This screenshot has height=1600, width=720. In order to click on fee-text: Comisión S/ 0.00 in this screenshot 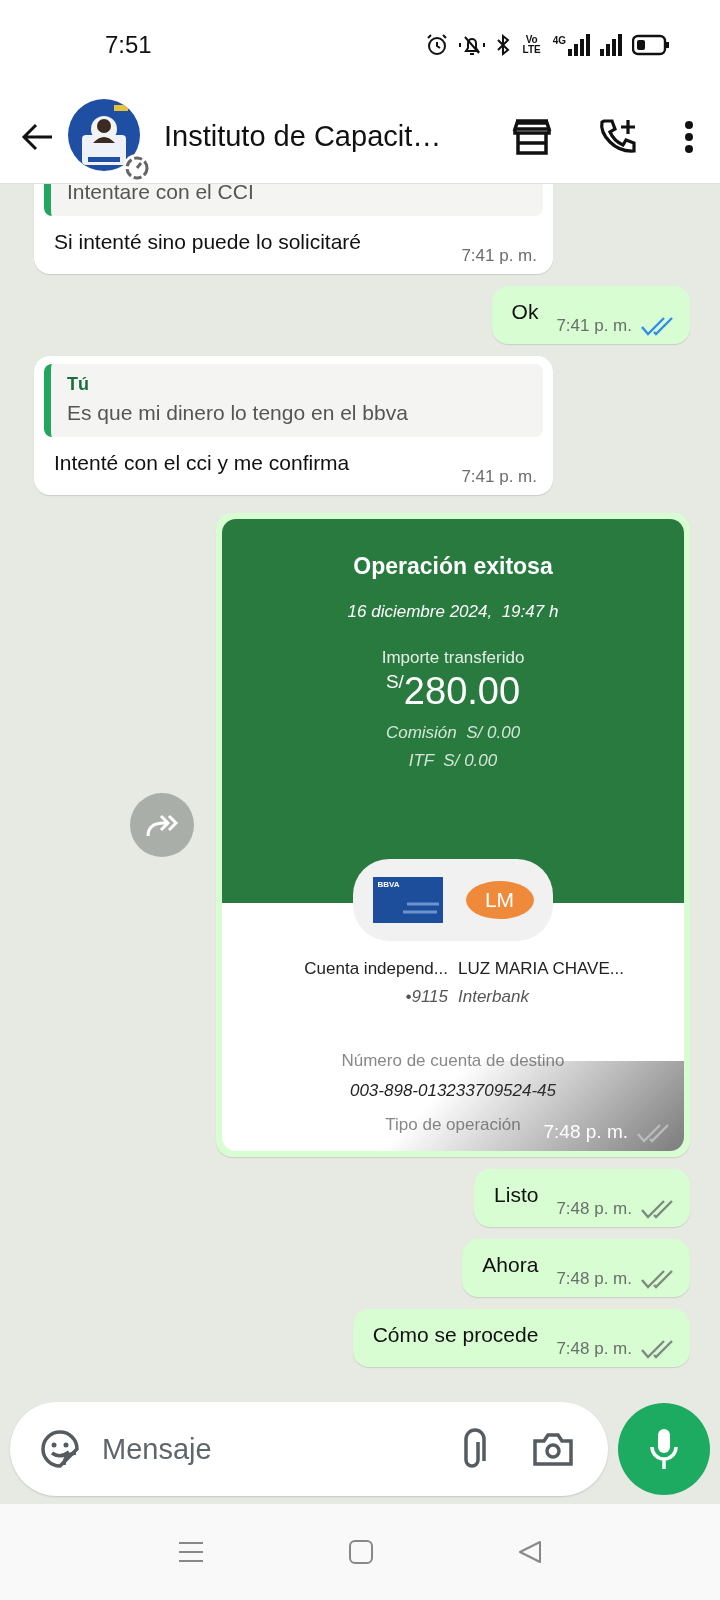, I will do `click(453, 733)`.